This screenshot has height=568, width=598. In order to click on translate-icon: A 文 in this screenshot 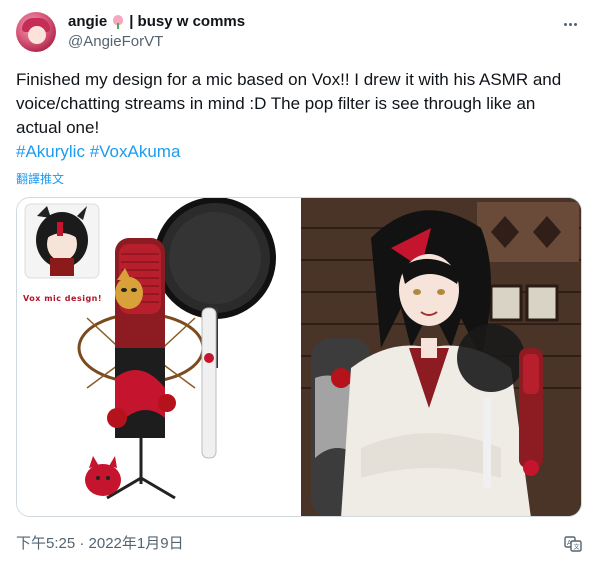, I will do `click(573, 543)`.